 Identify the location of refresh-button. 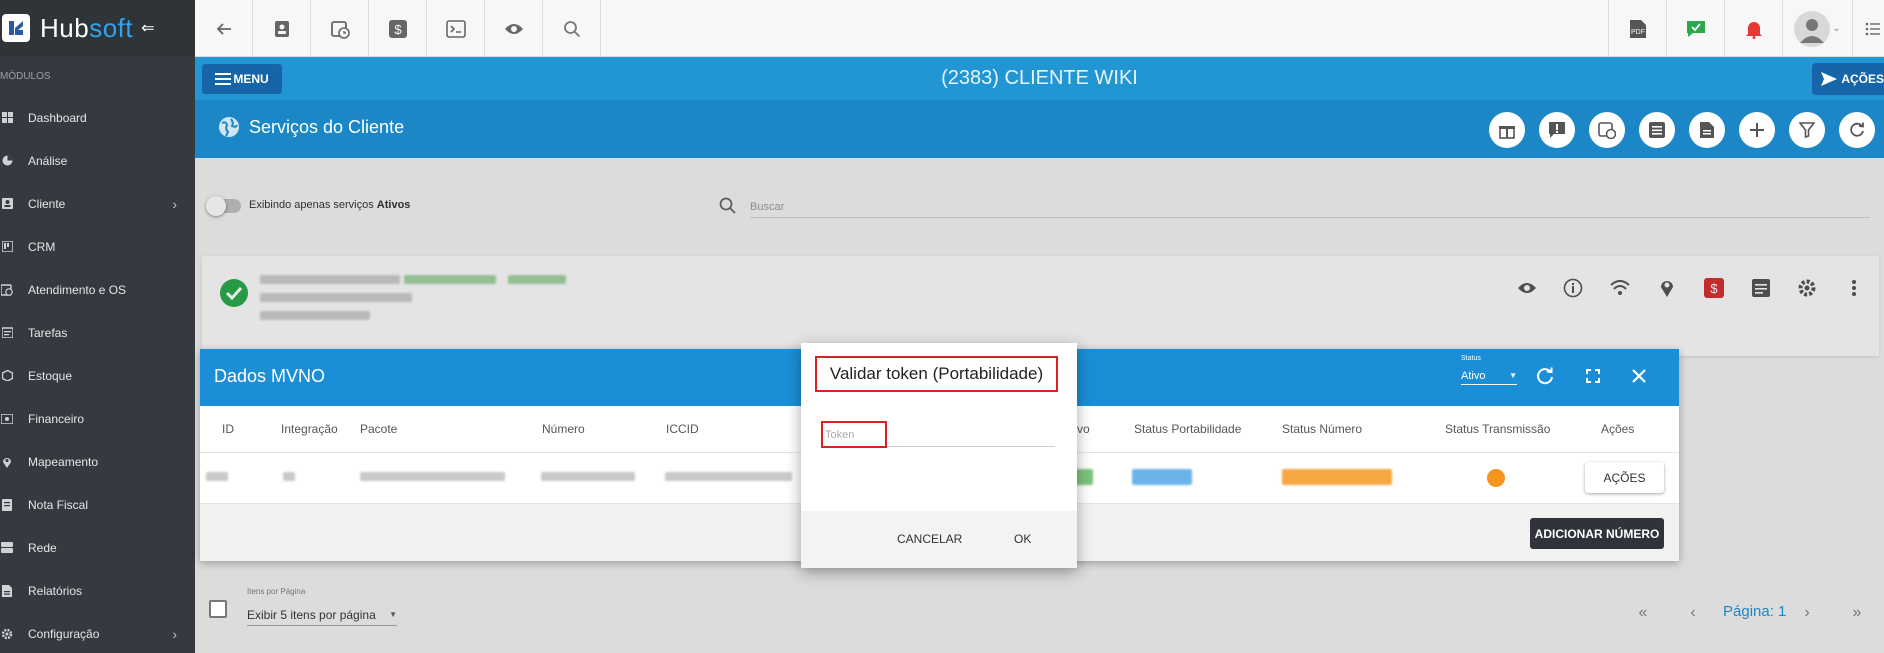
(1857, 130).